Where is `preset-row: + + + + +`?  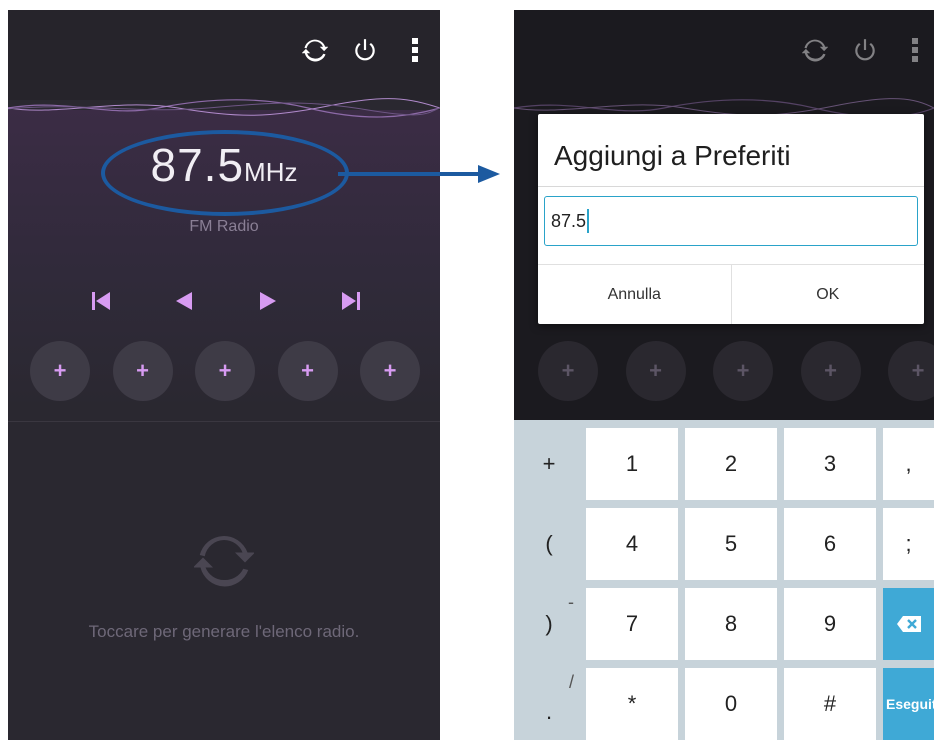
preset-row: + + + + + is located at coordinates (225, 371).